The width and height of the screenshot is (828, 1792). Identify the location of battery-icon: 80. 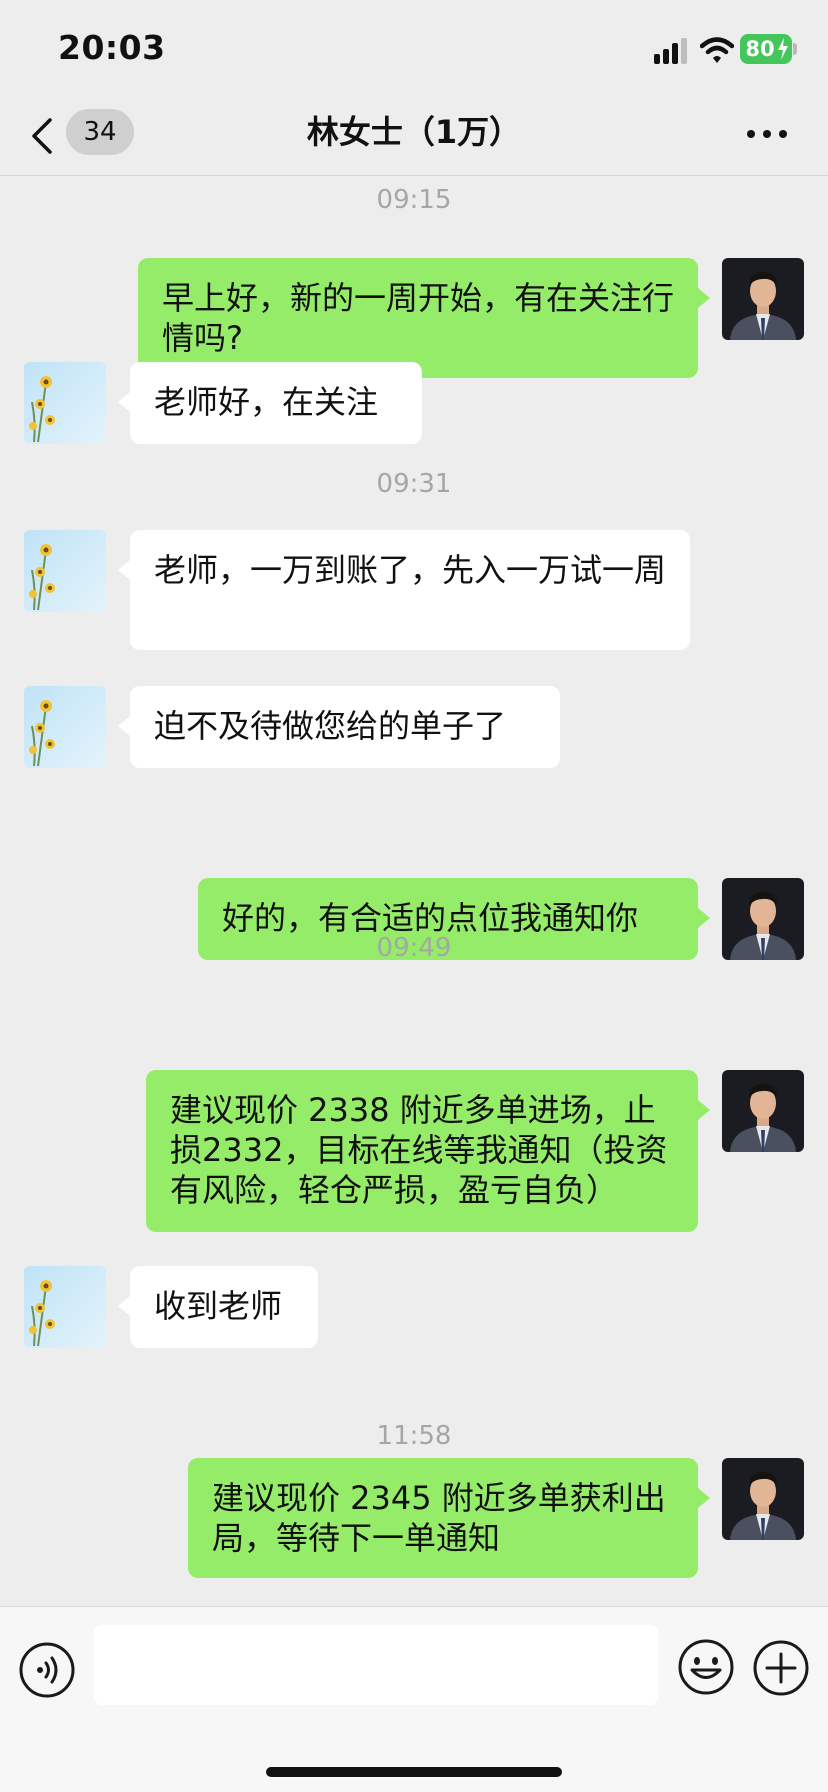
(766, 49).